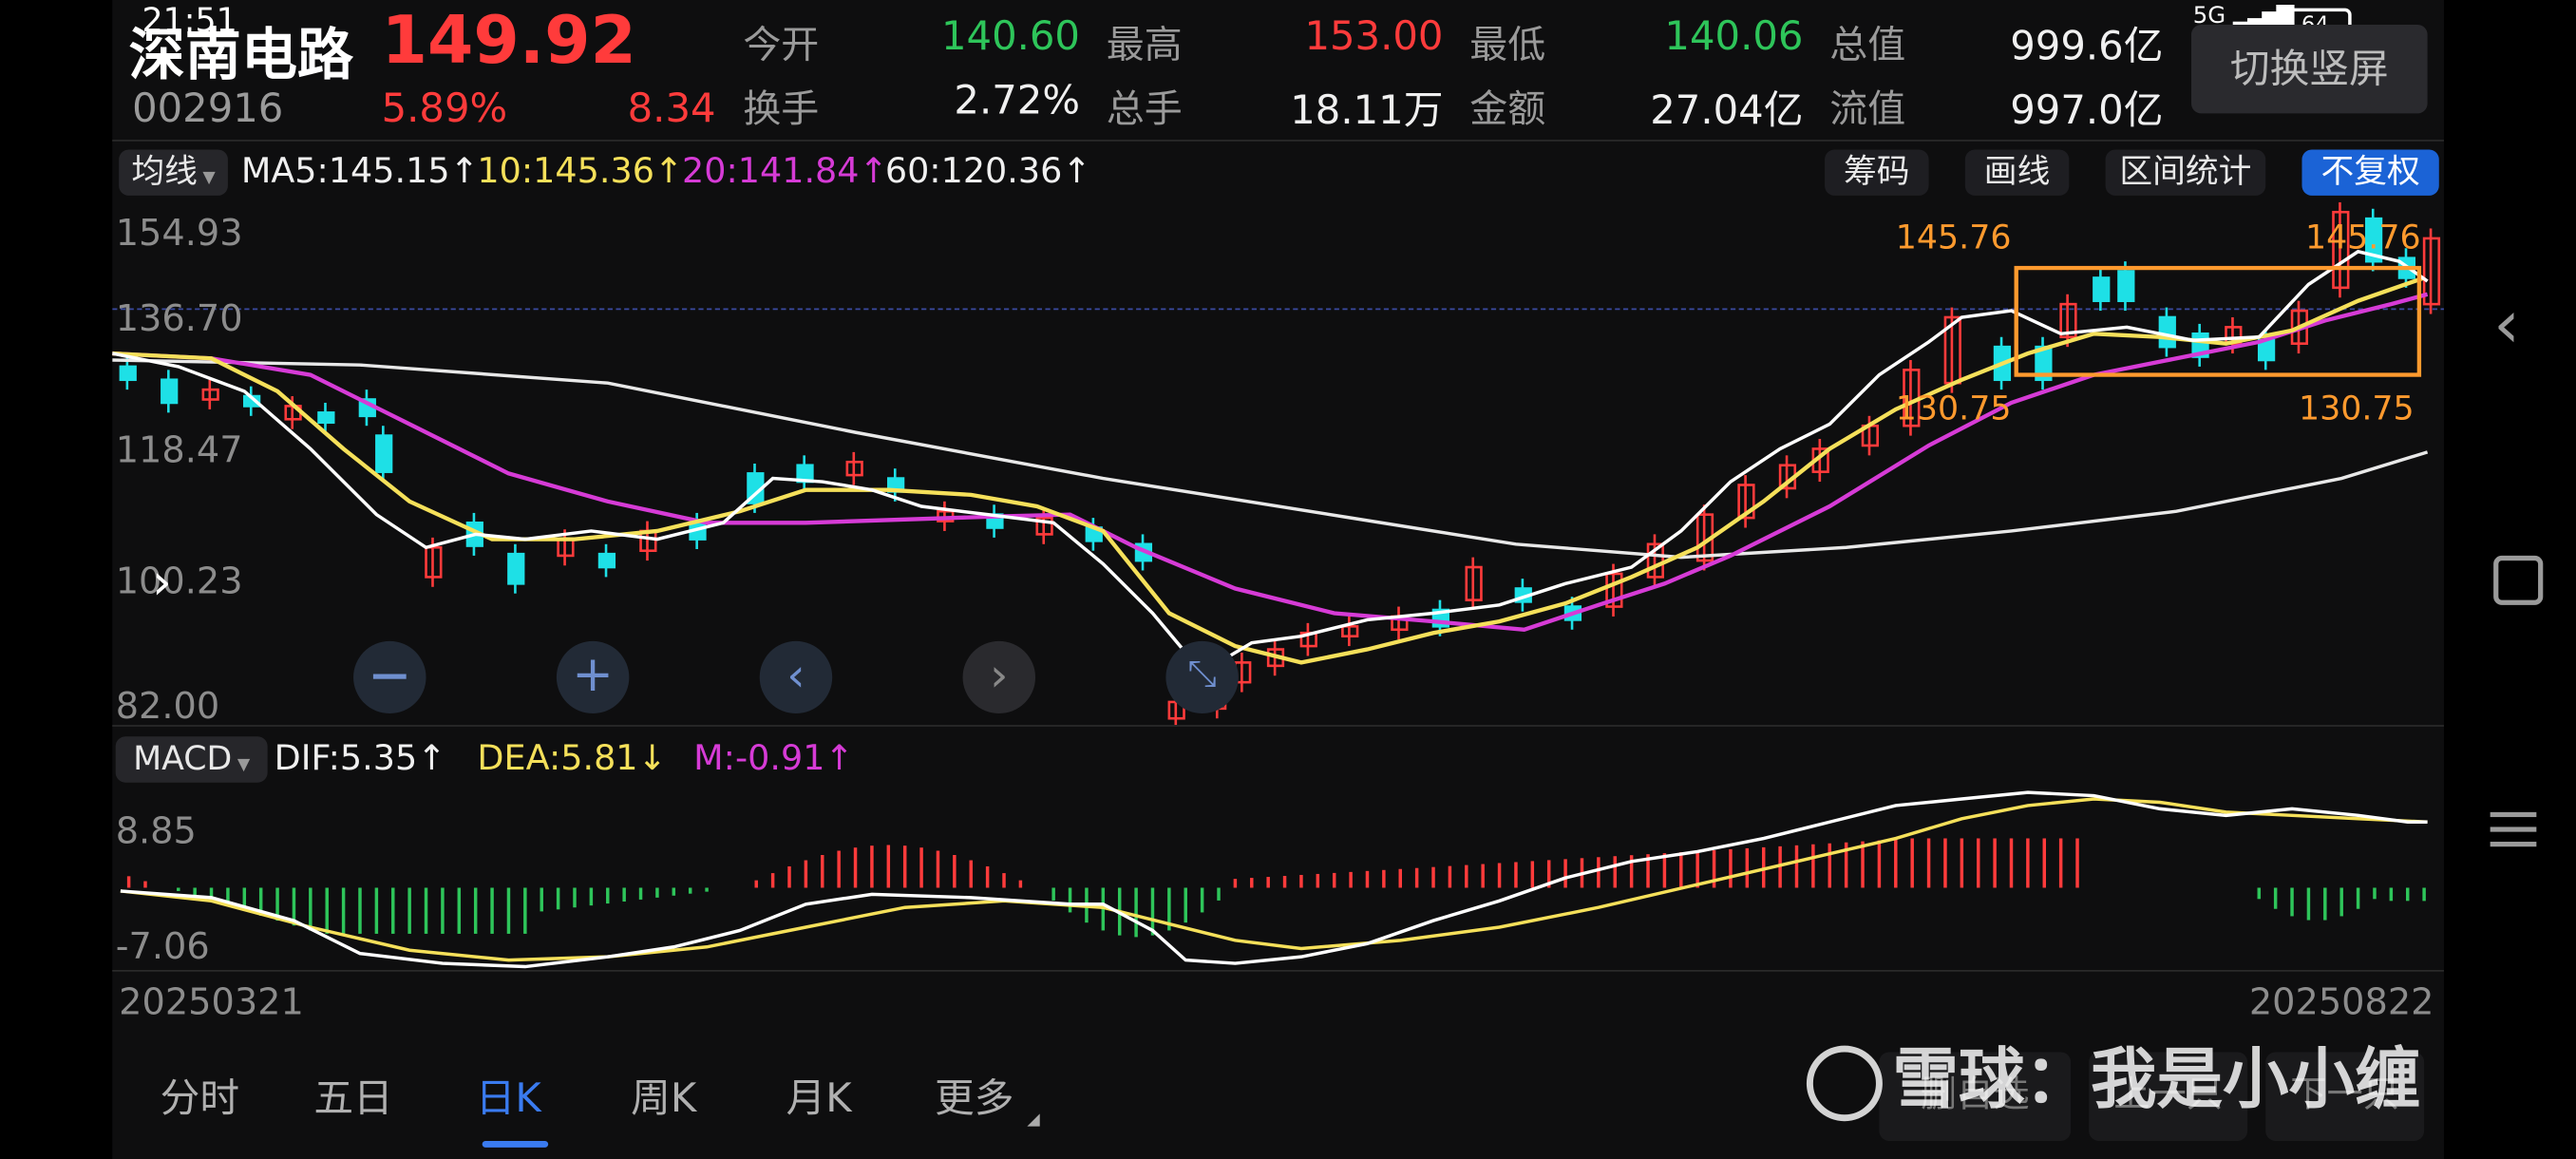 This screenshot has height=1159, width=2576. I want to click on ma20-value: 20:141.84↑, so click(785, 171).